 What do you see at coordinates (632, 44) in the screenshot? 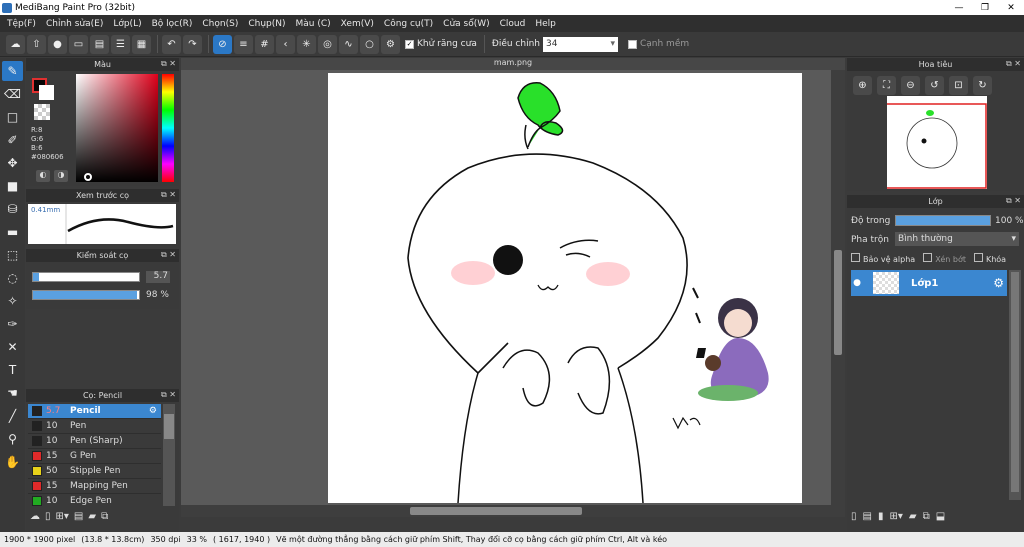
I see `soft-edge-checkbox` at bounding box center [632, 44].